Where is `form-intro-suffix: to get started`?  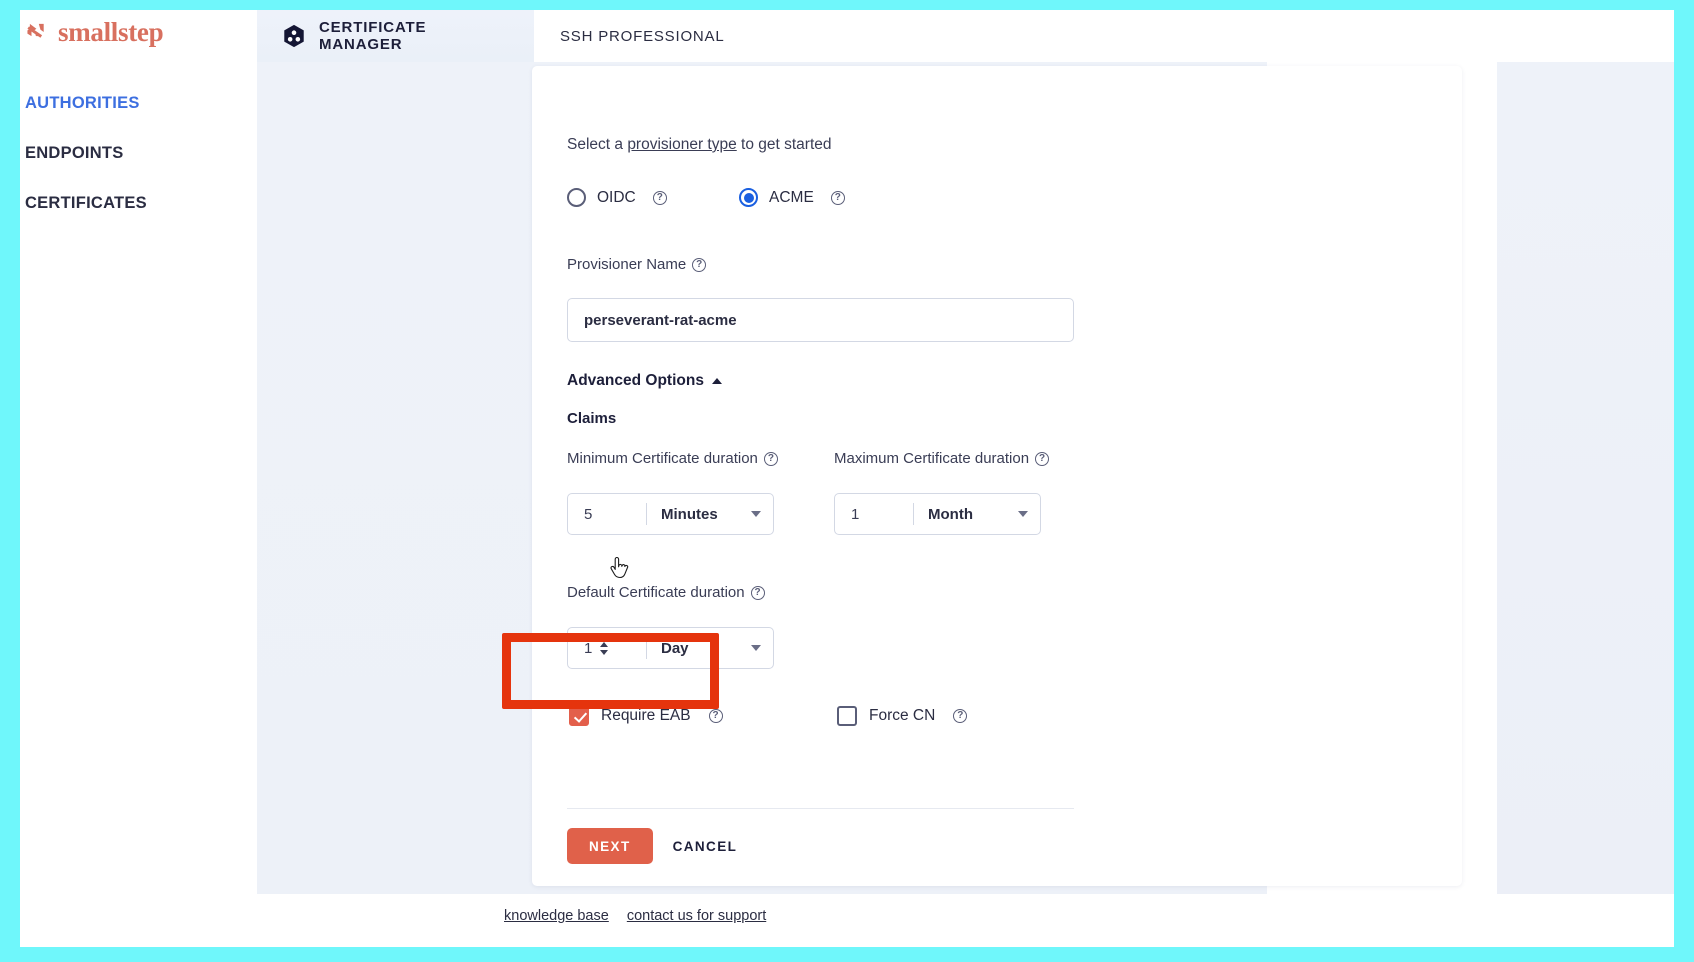 form-intro-suffix: to get started is located at coordinates (784, 144).